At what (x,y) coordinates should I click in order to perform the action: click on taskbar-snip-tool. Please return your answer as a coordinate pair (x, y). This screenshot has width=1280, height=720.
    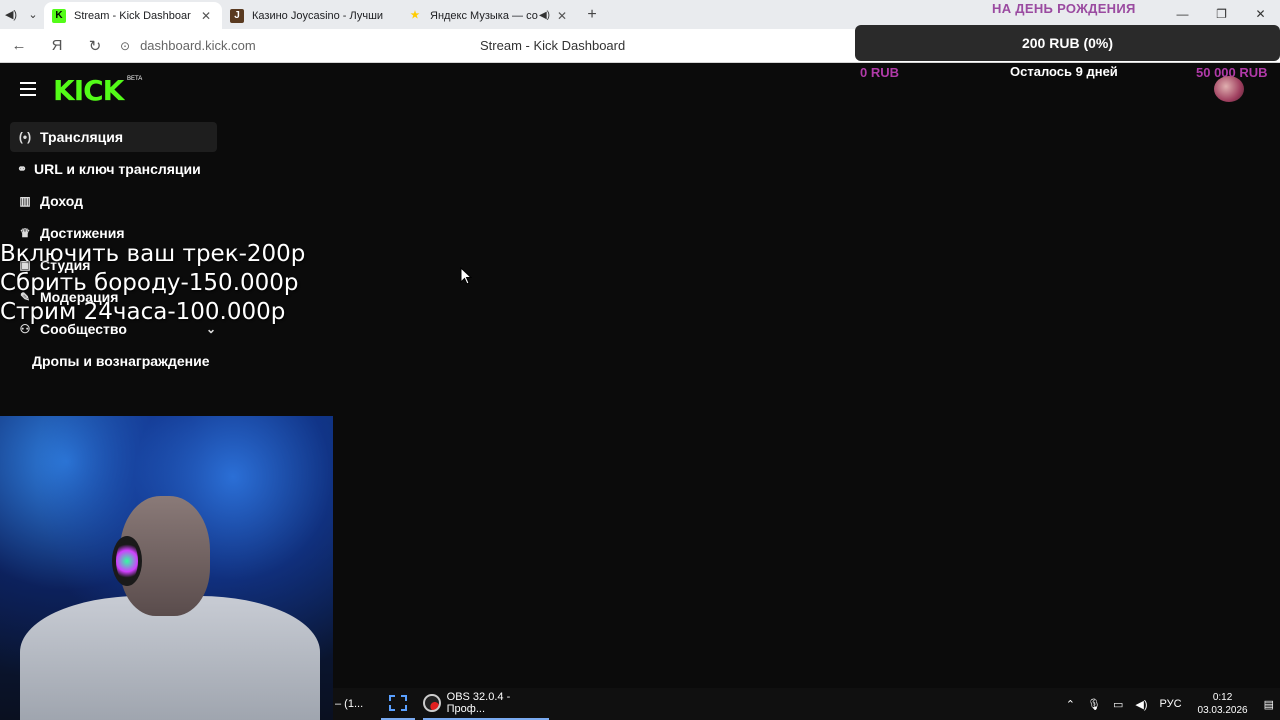
    Looking at the image, I should click on (398, 704).